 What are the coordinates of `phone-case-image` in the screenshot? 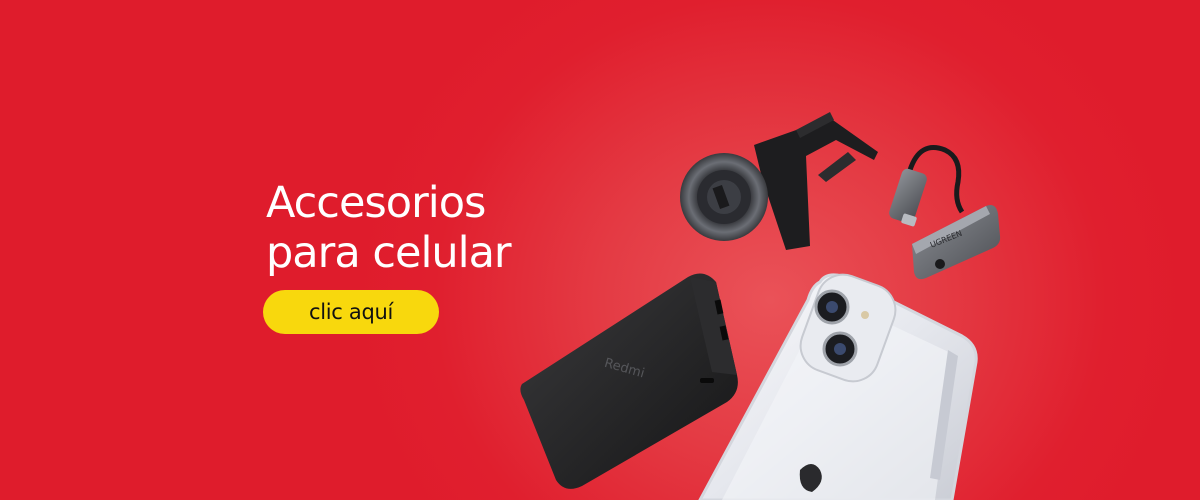 It's located at (838, 386).